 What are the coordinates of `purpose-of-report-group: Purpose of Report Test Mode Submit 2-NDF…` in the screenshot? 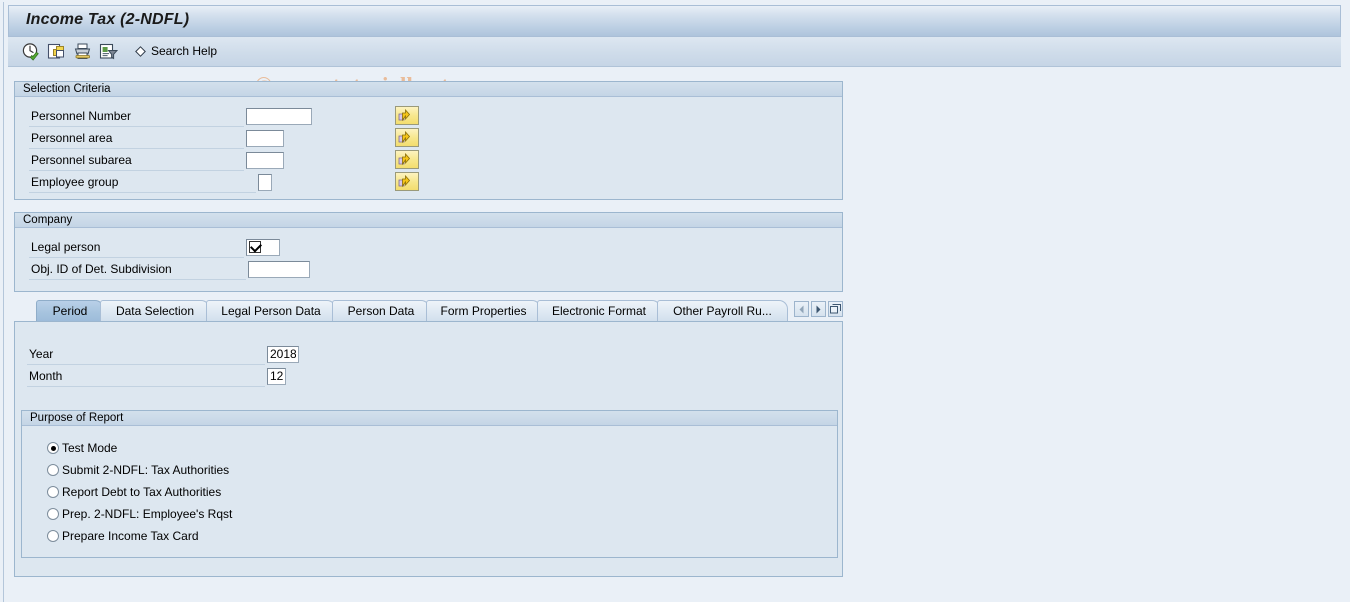 It's located at (429, 484).